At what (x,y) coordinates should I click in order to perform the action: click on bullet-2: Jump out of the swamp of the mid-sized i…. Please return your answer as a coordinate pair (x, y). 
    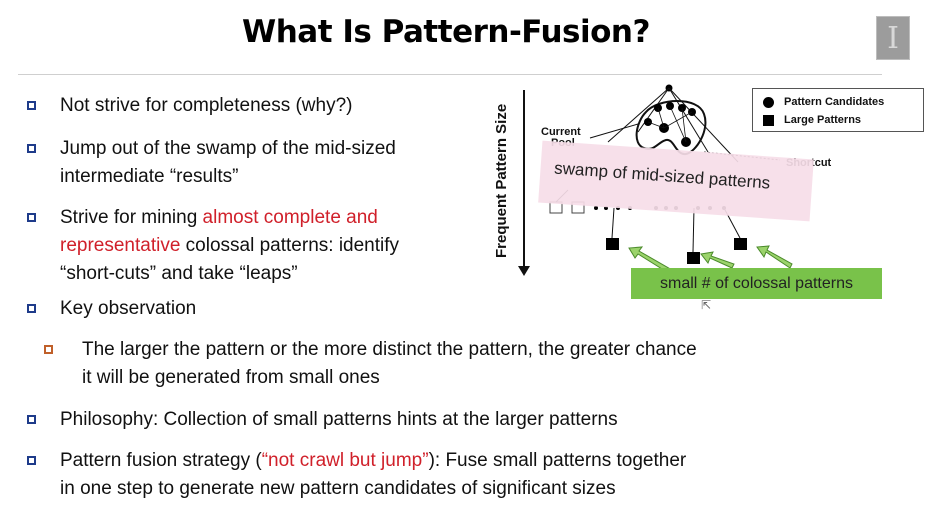
    Looking at the image, I should click on (228, 163).